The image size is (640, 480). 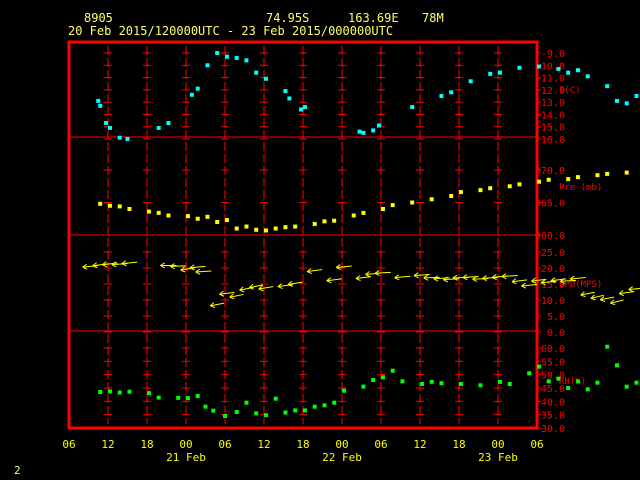 What do you see at coordinates (556, 317) in the screenshot?
I see `y-tick-label: 5.0` at bounding box center [556, 317].